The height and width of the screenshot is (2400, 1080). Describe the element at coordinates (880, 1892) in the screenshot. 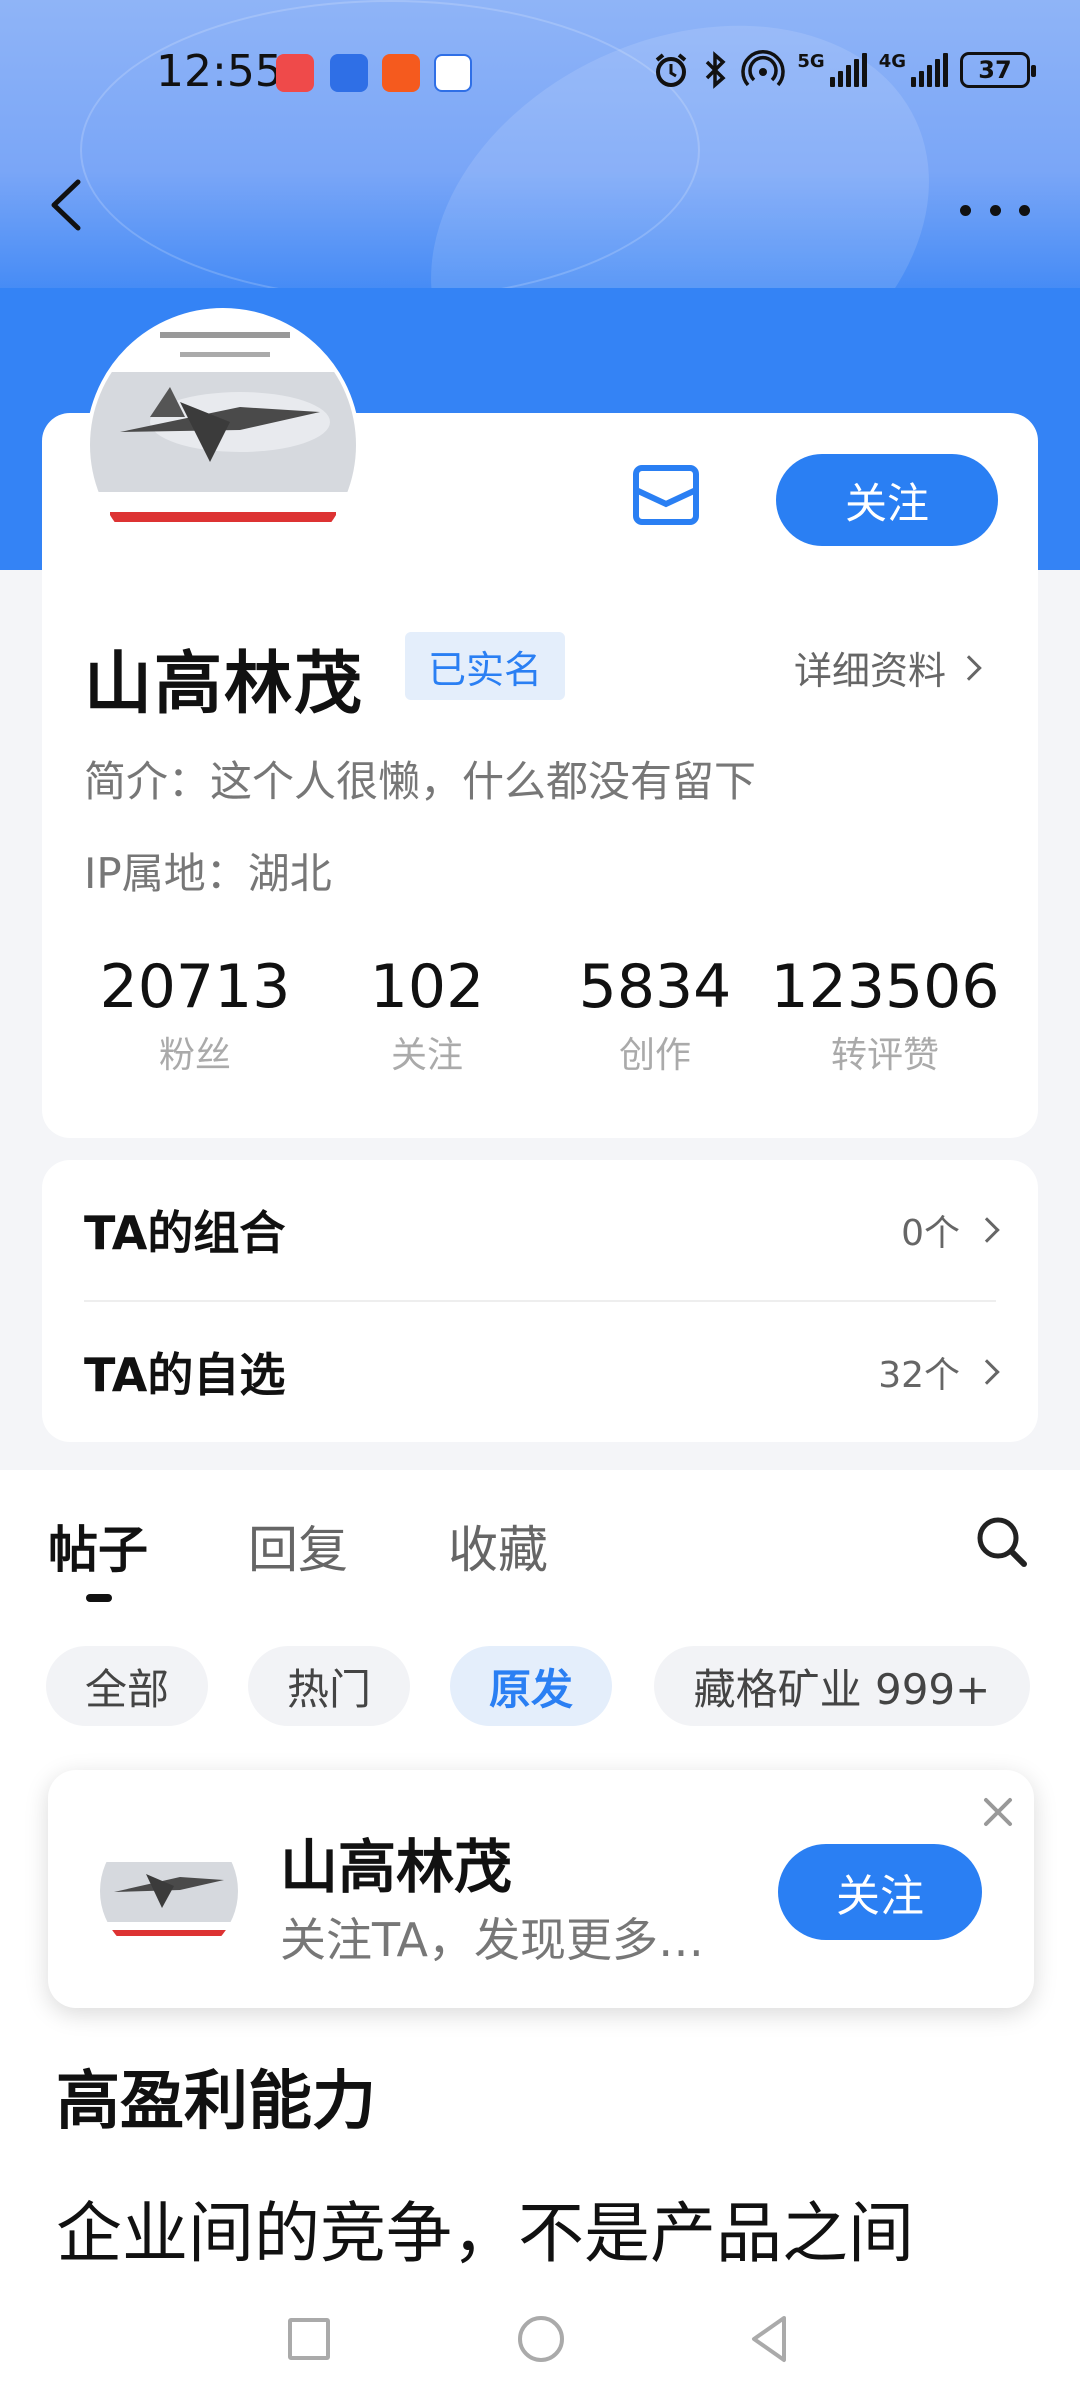

I see `popup-follow-button: 关注` at that location.